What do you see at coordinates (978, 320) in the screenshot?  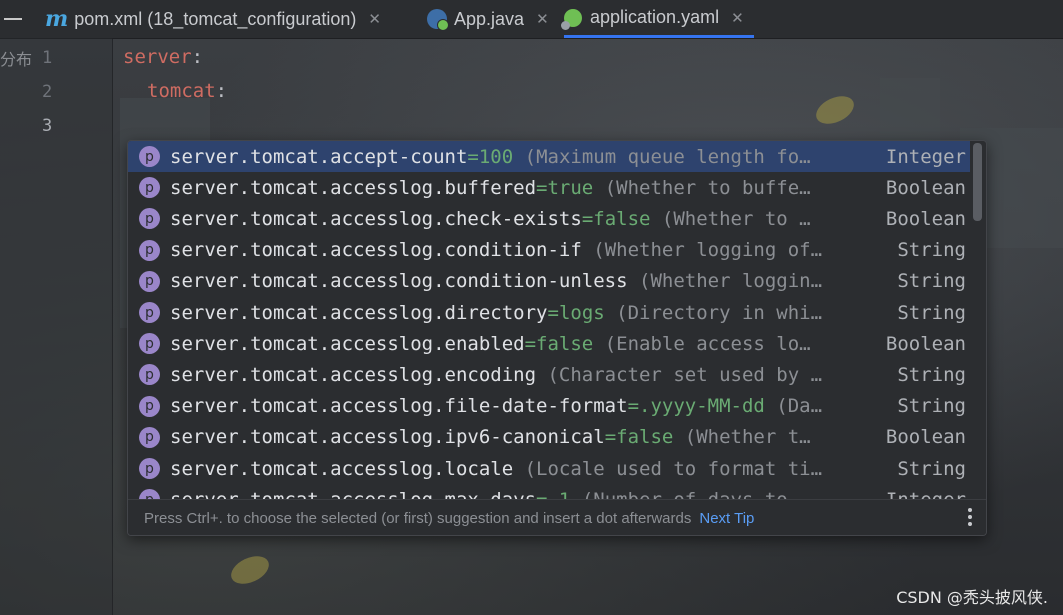 I see `completion-scrollbar` at bounding box center [978, 320].